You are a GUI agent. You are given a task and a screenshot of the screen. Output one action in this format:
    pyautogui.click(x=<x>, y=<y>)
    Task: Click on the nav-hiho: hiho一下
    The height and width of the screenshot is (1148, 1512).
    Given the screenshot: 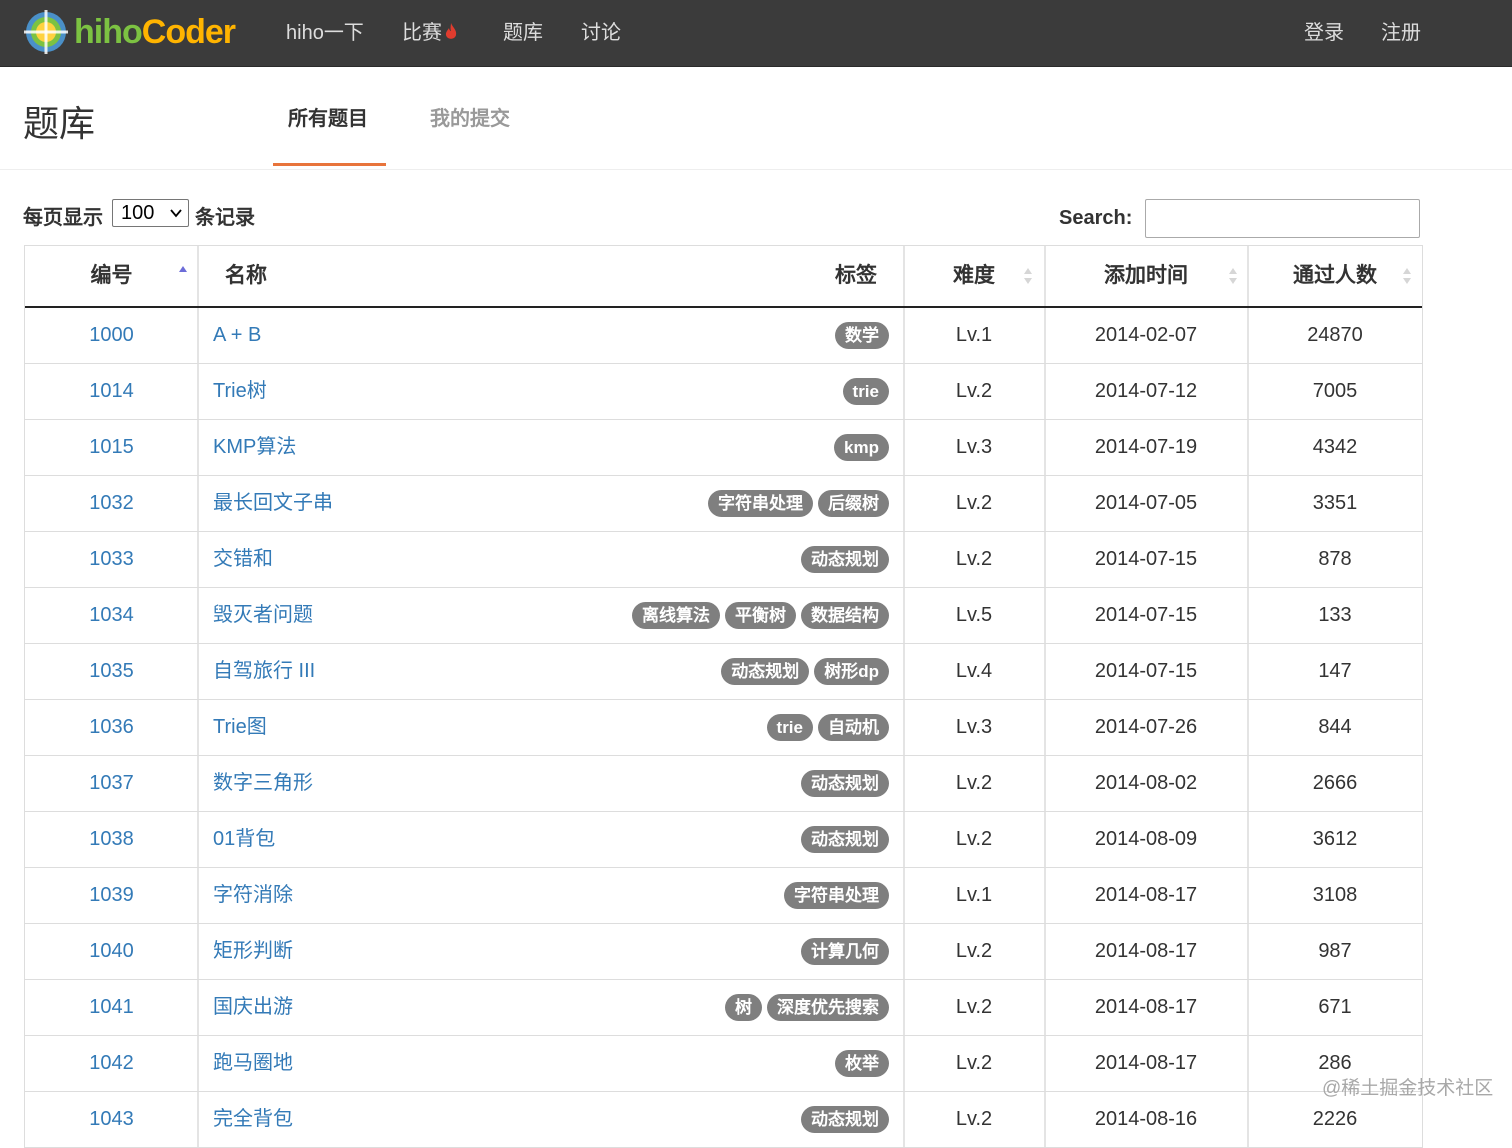 What is the action you would take?
    pyautogui.click(x=325, y=33)
    